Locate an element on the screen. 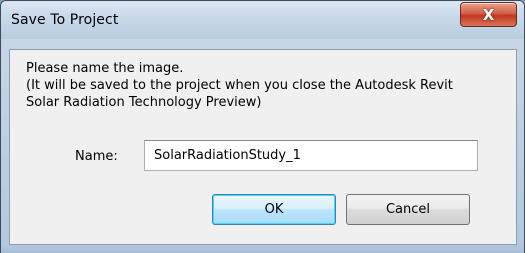 The width and height of the screenshot is (525, 253). name-label: Name: is located at coordinates (96, 156).